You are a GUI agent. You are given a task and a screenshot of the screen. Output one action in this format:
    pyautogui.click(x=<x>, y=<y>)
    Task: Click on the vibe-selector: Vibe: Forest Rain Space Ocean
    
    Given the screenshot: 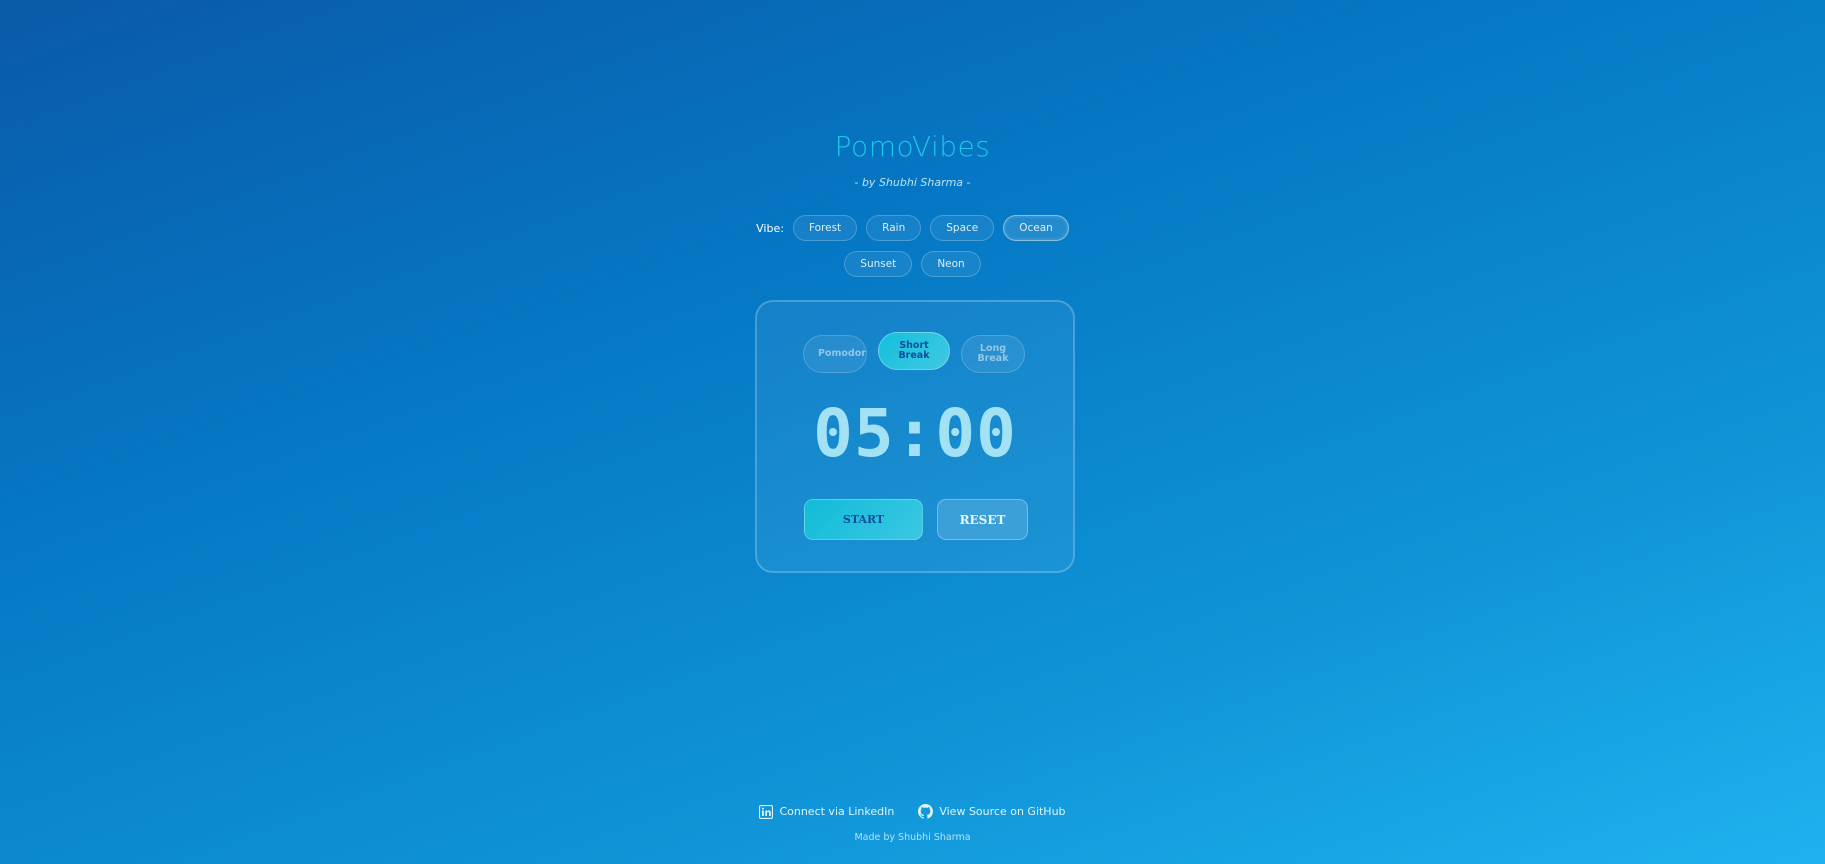 What is the action you would take?
    pyautogui.click(x=912, y=228)
    